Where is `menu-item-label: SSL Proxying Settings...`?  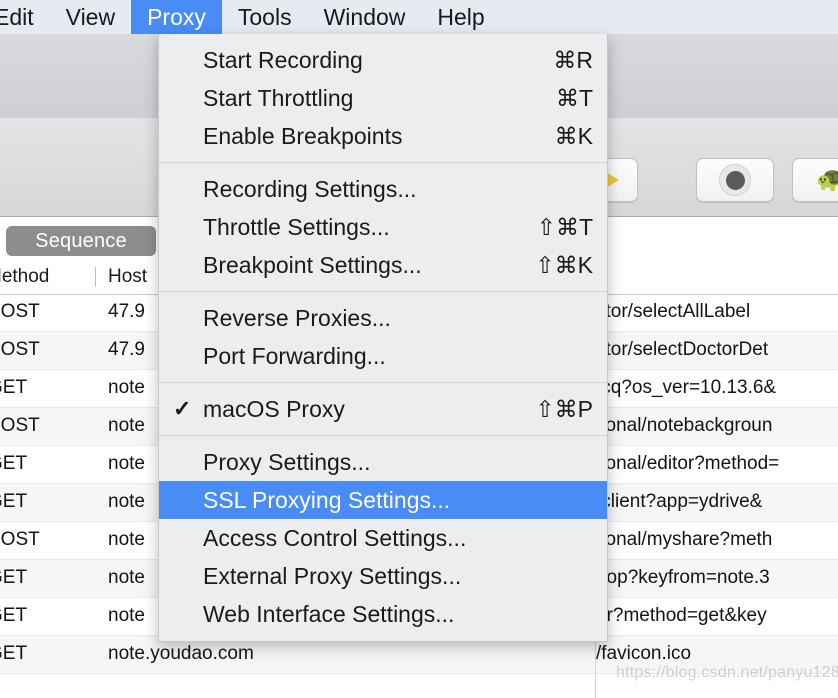 menu-item-label: SSL Proxying Settings... is located at coordinates (327, 499).